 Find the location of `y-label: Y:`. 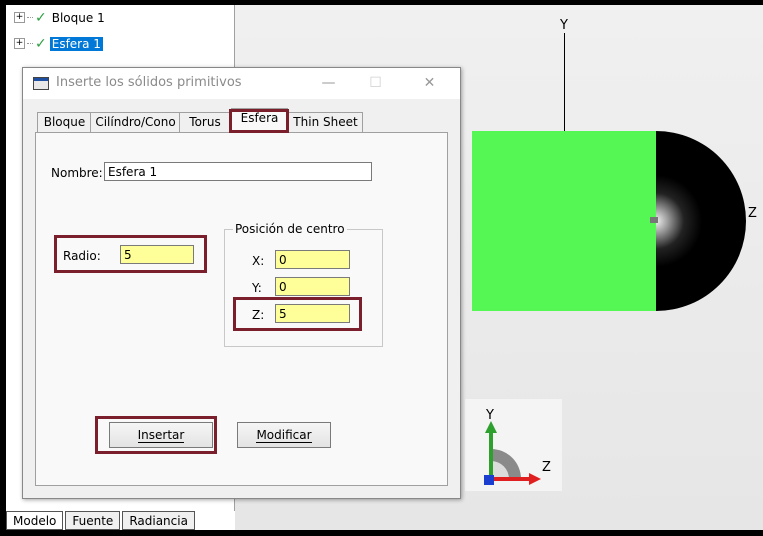

y-label: Y: is located at coordinates (257, 288).